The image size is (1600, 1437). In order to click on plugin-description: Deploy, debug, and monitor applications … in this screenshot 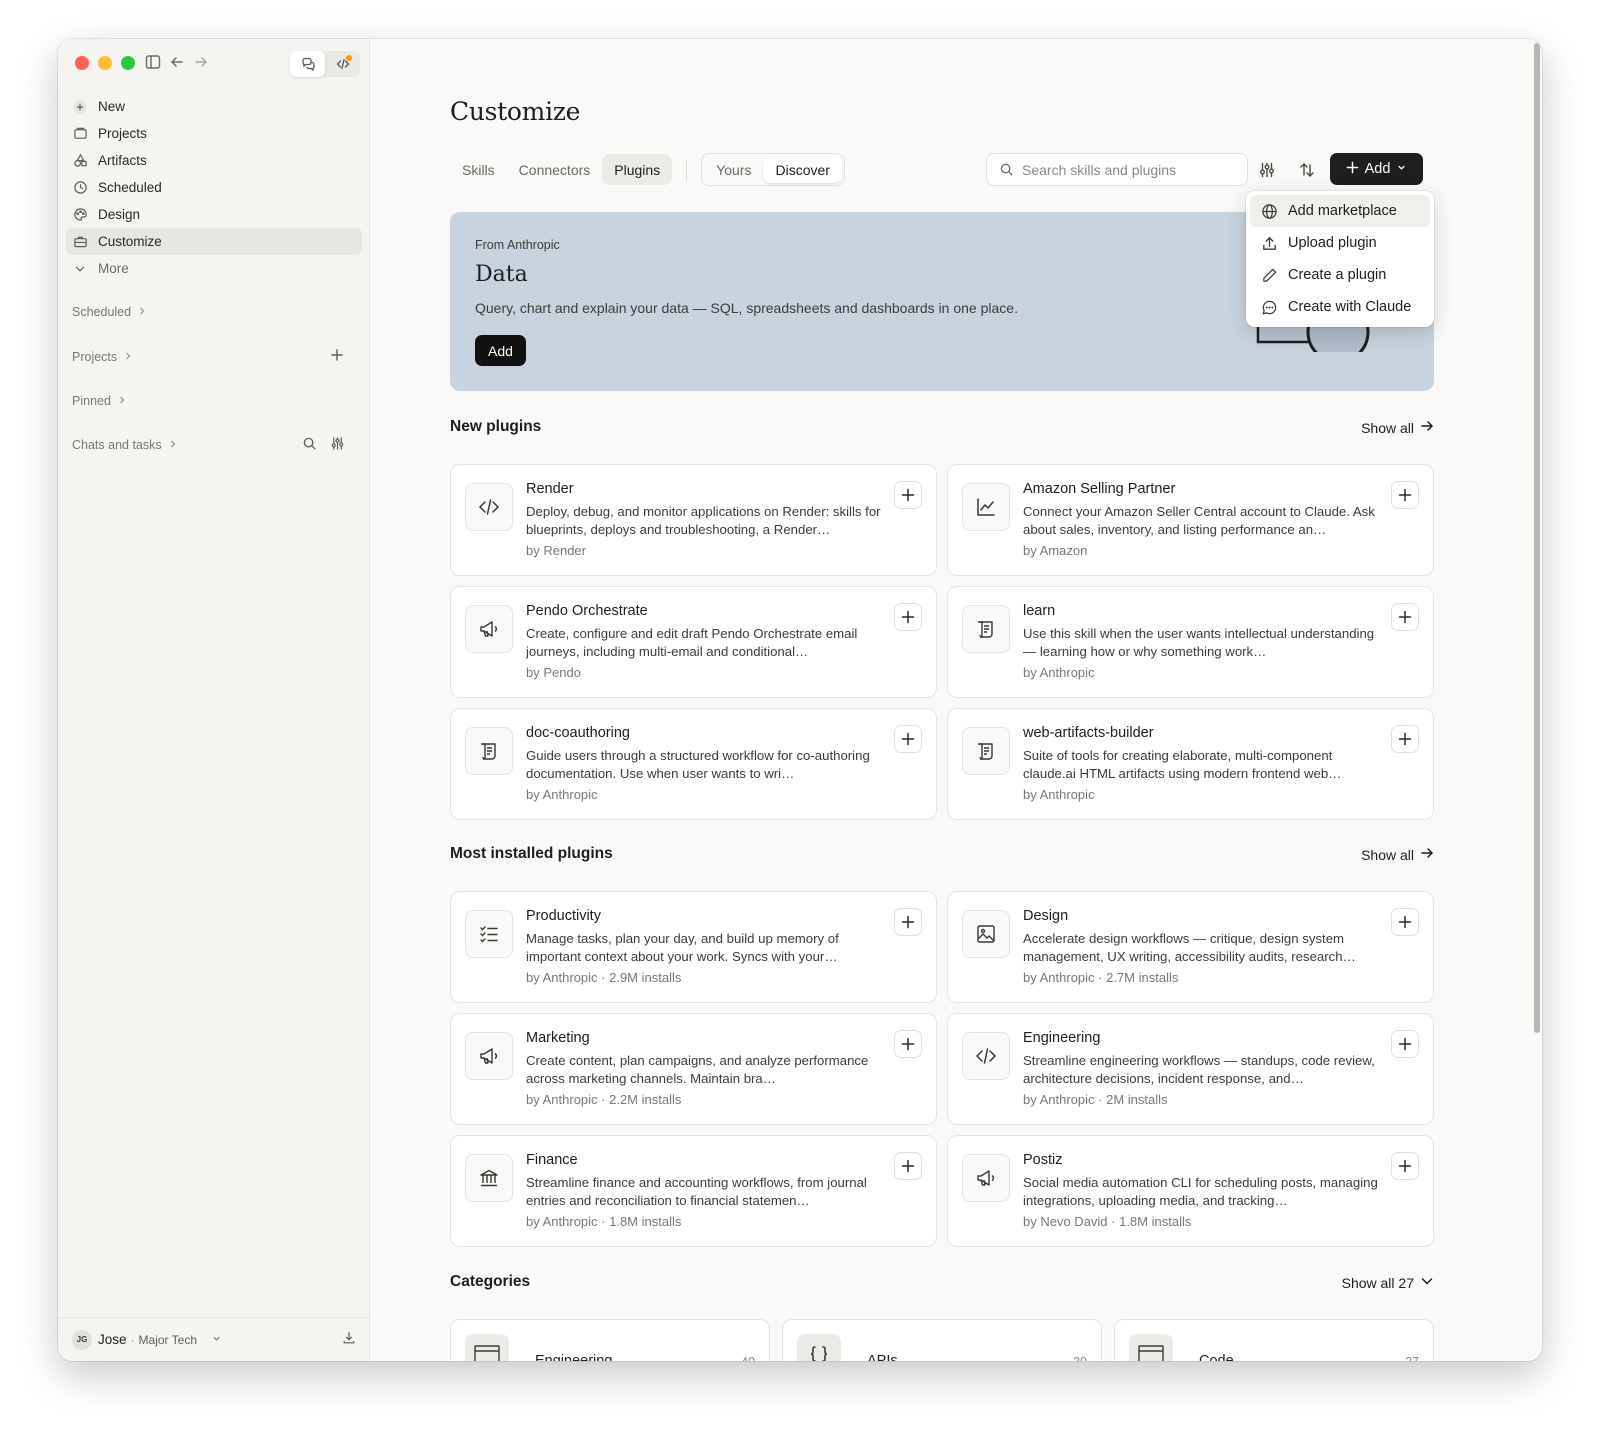, I will do `click(703, 520)`.